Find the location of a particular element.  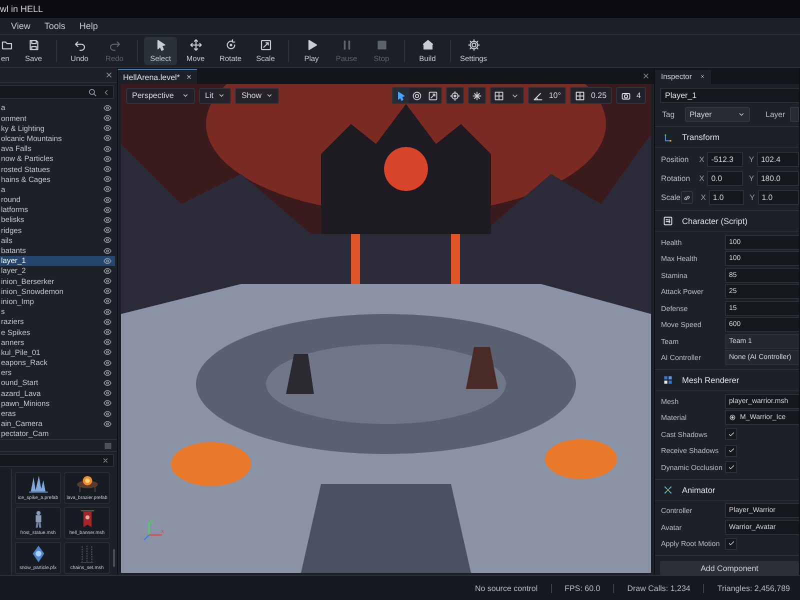

target-icon is located at coordinates (732, 418).